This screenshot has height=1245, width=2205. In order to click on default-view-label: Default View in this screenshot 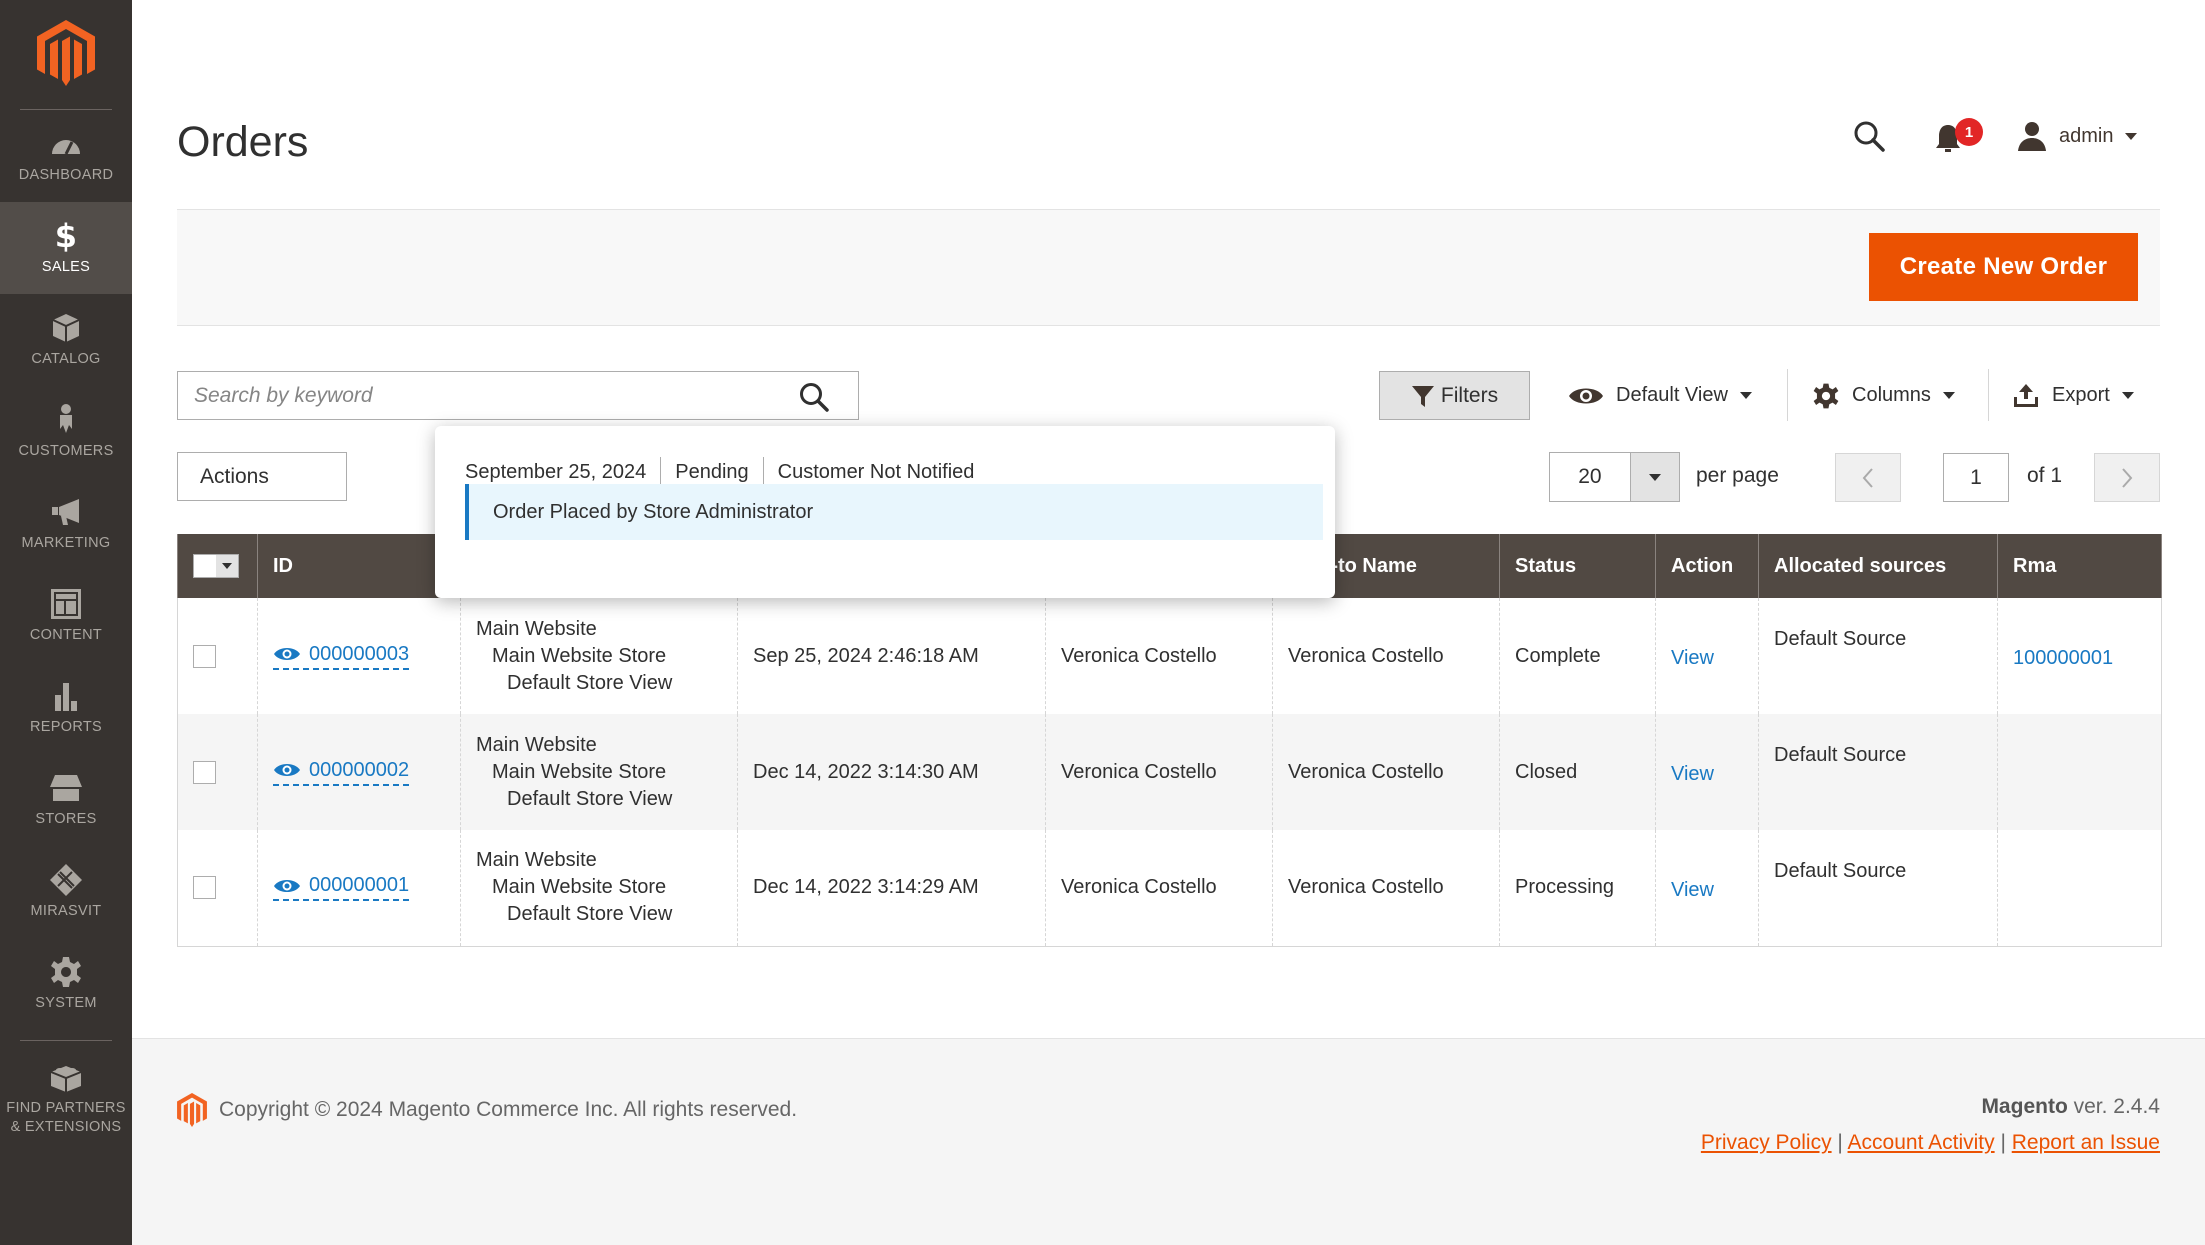, I will do `click(1672, 395)`.